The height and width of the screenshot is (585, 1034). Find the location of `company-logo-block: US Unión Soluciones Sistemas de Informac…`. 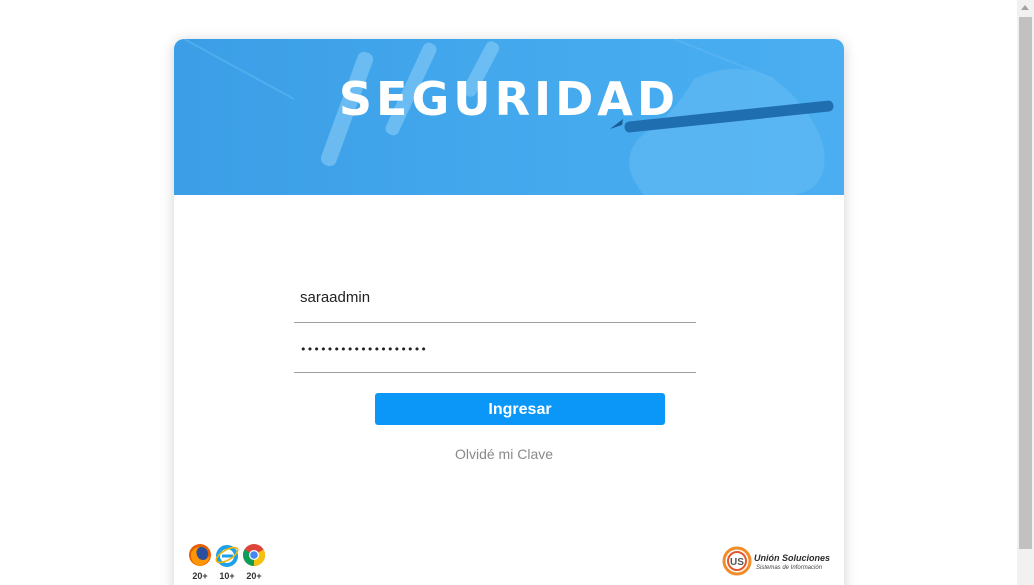

company-logo-block: US Unión Soluciones Sistemas de Informac… is located at coordinates (777, 562).